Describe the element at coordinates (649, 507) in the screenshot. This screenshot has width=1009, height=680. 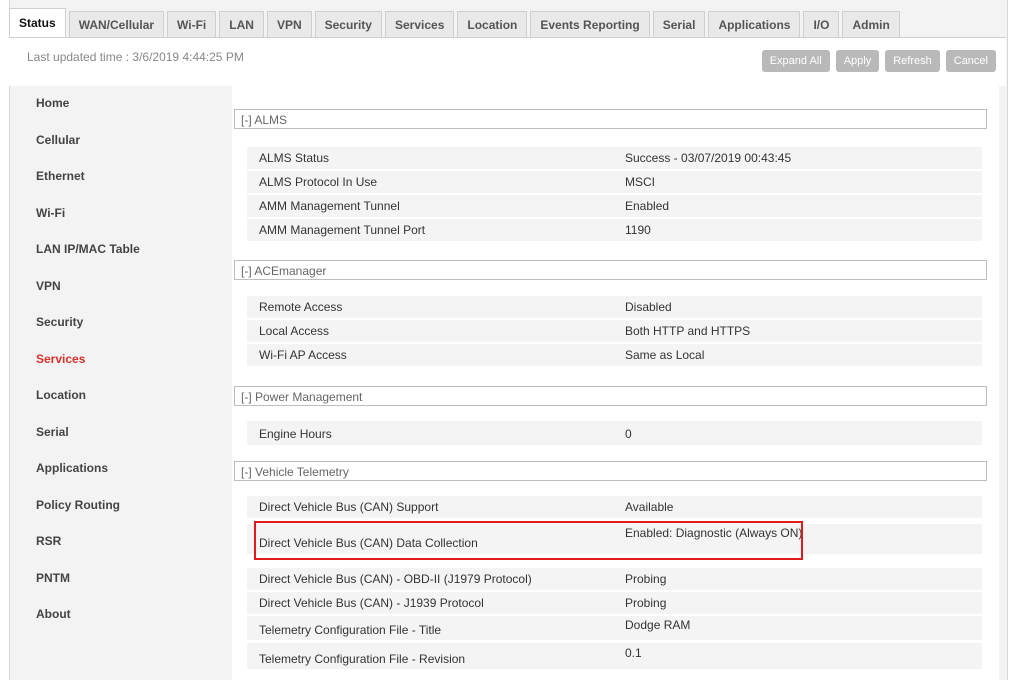
I see `row-value: Available` at that location.